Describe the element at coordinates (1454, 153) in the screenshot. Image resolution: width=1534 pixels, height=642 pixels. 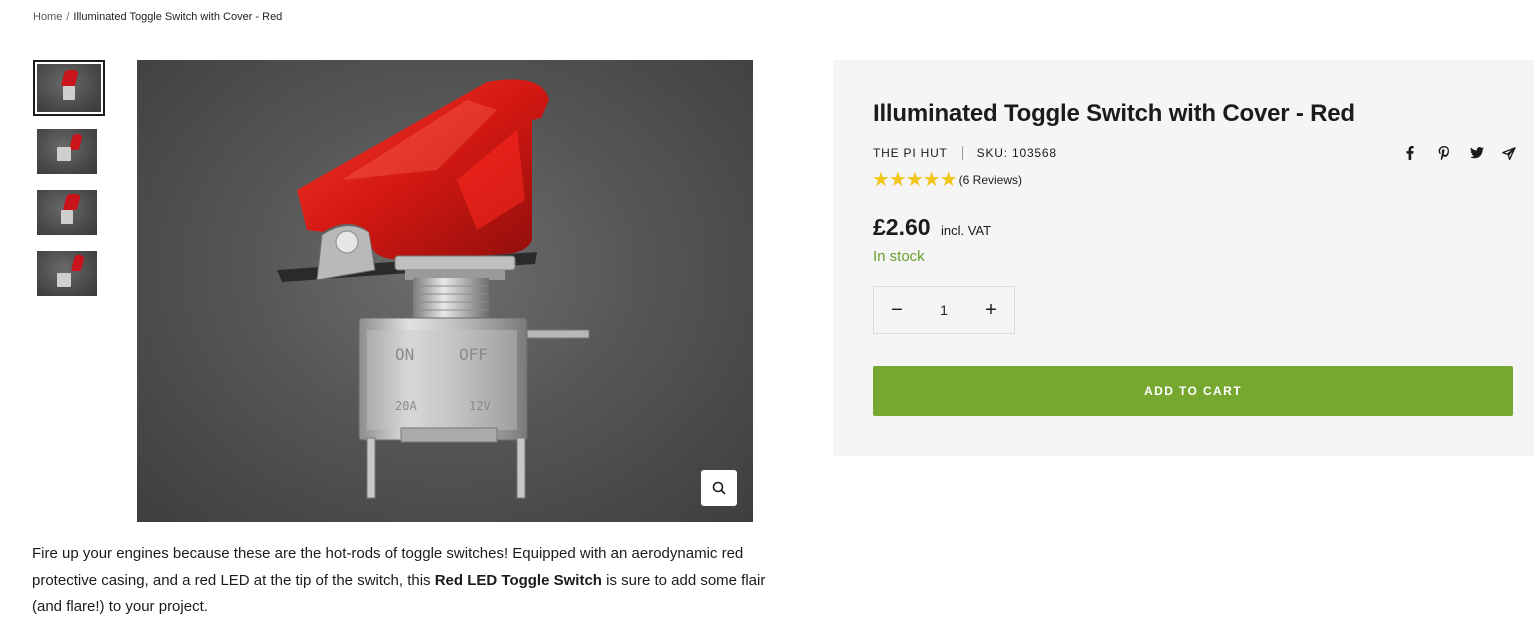
I see `pinterest-icon` at that location.